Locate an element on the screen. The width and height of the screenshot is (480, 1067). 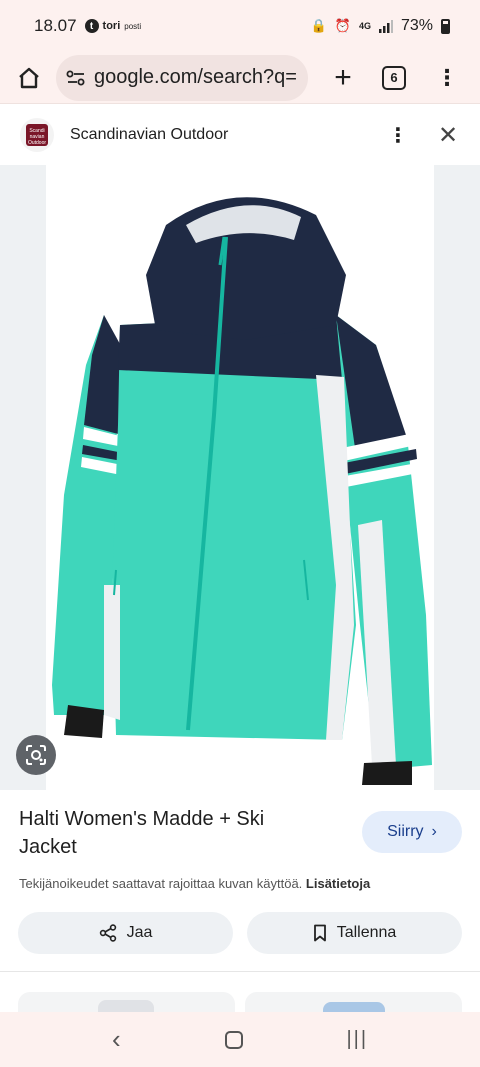
visit-button: Siirry › is located at coordinates (412, 832).